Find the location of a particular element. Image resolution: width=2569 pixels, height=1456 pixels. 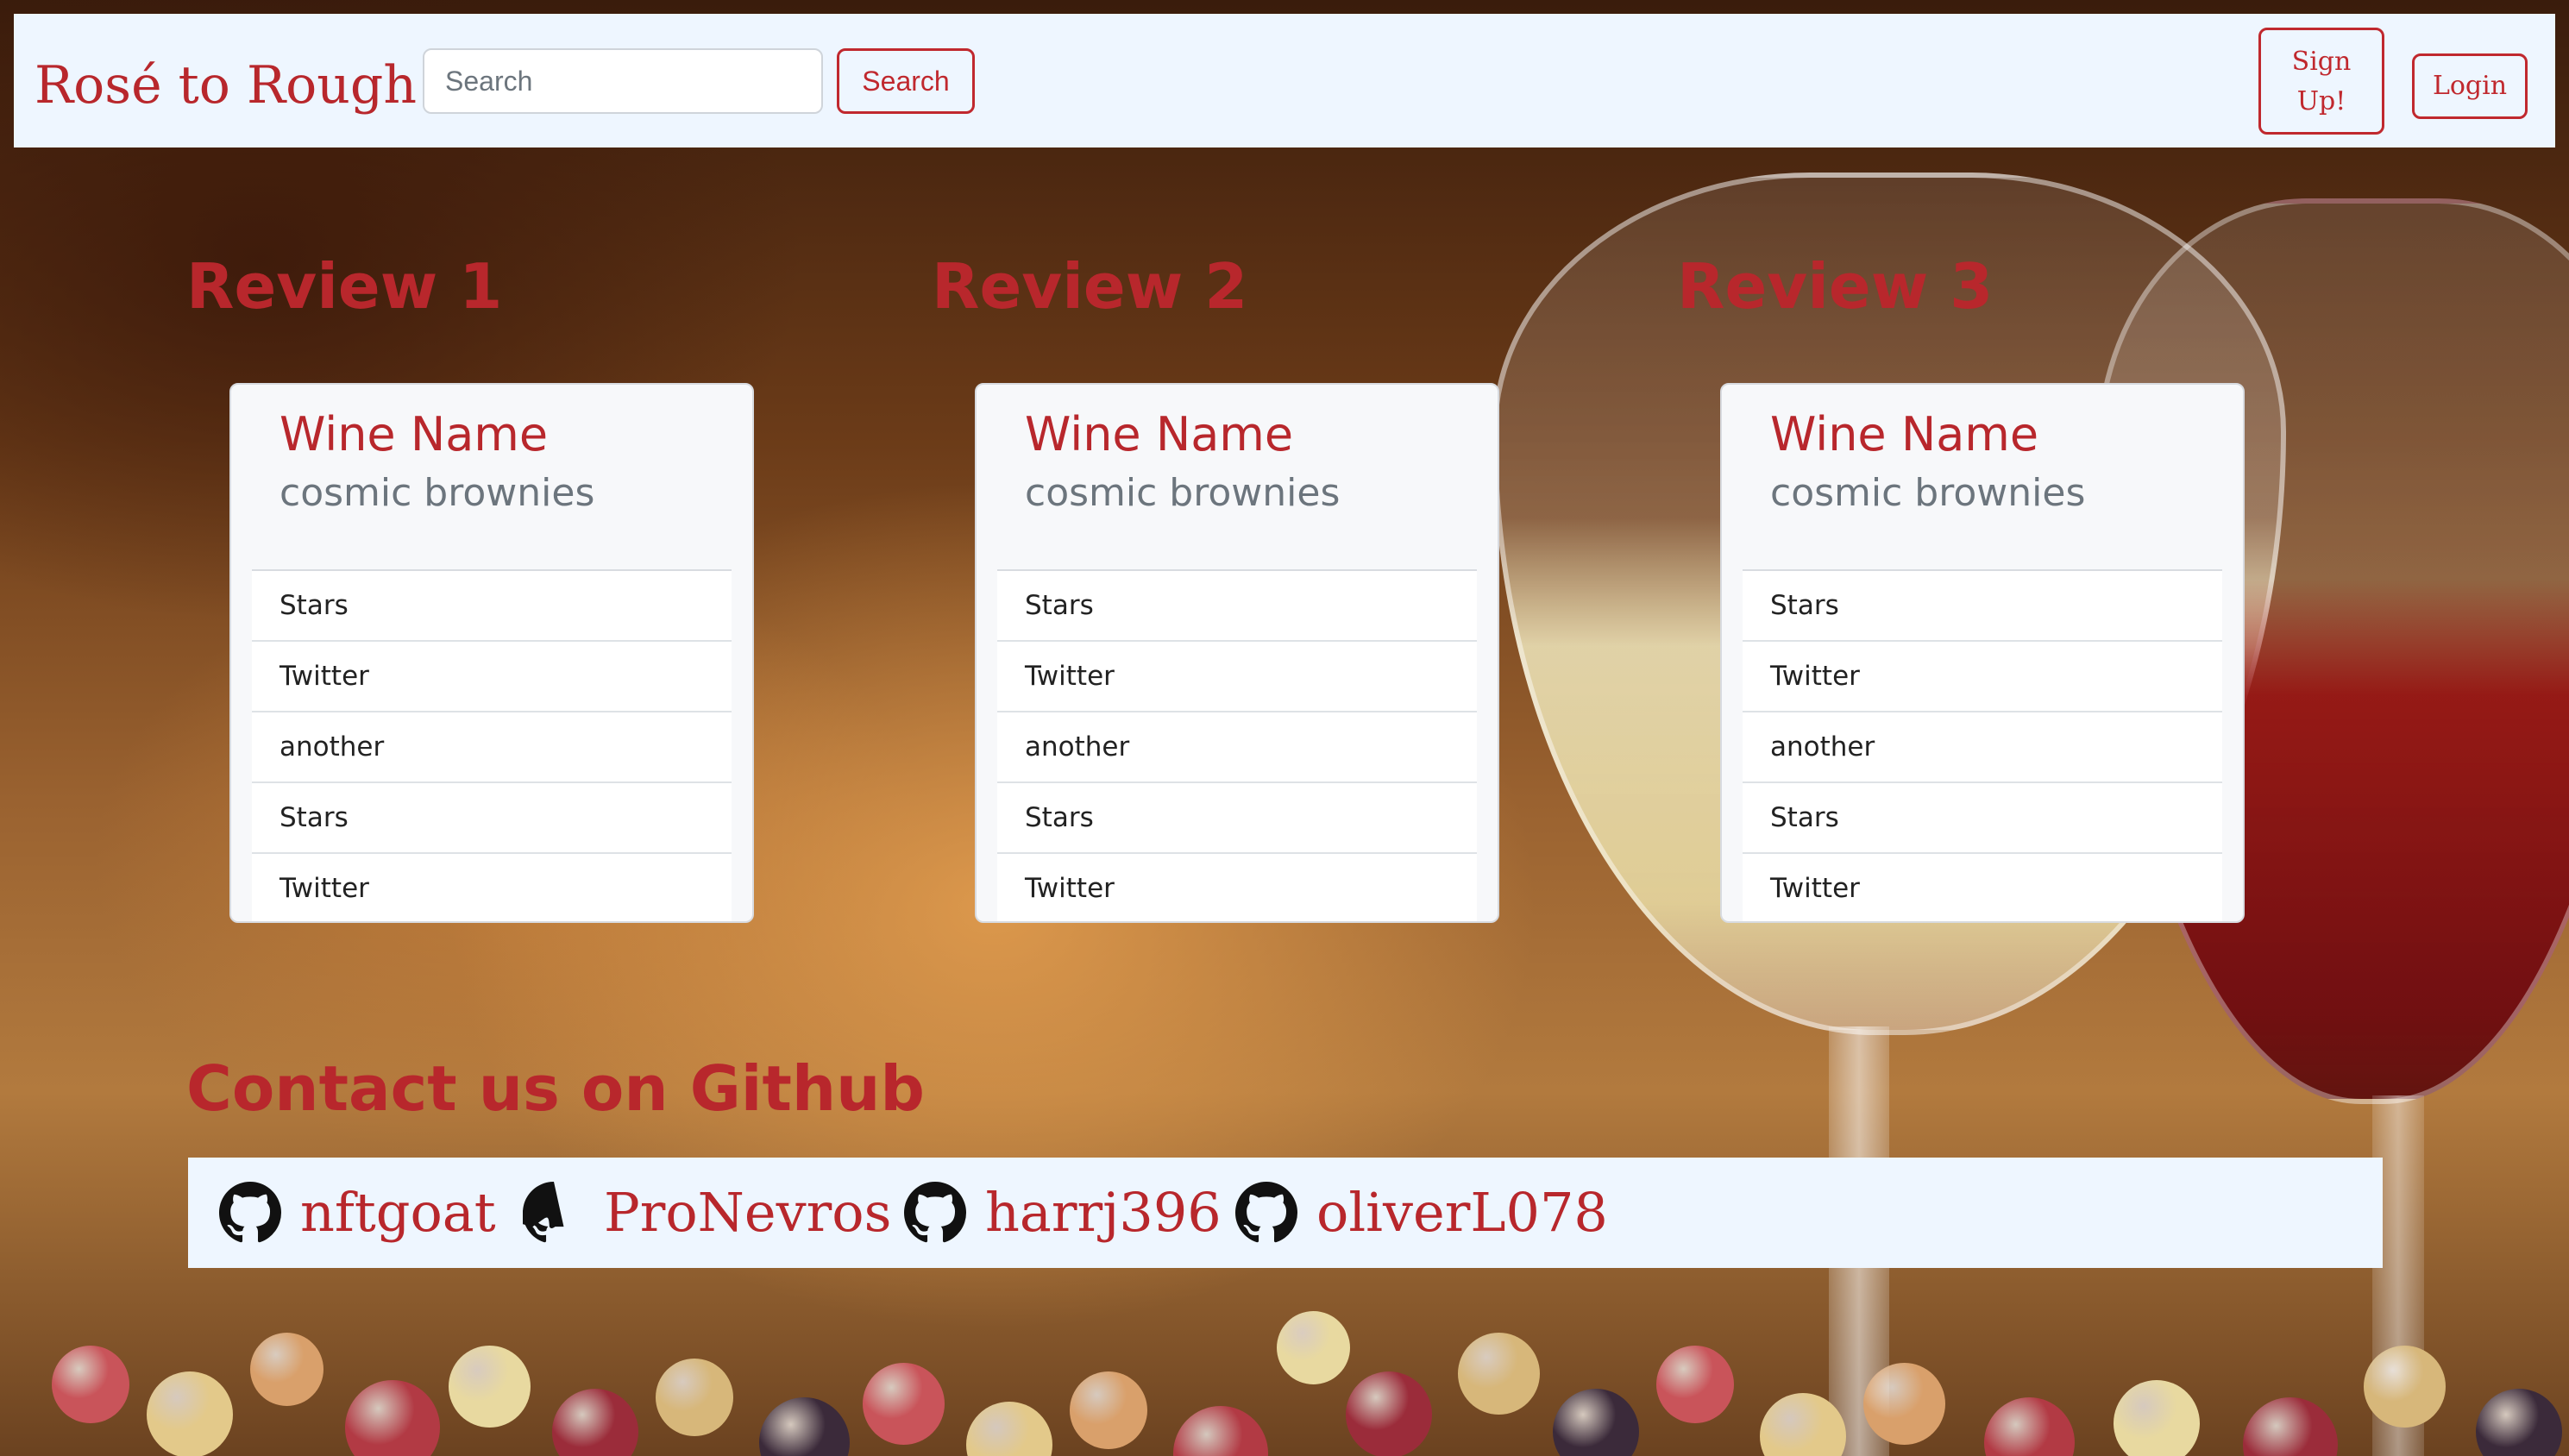

github-link-oliverl078: oliverL078 is located at coordinates (1421, 1213).